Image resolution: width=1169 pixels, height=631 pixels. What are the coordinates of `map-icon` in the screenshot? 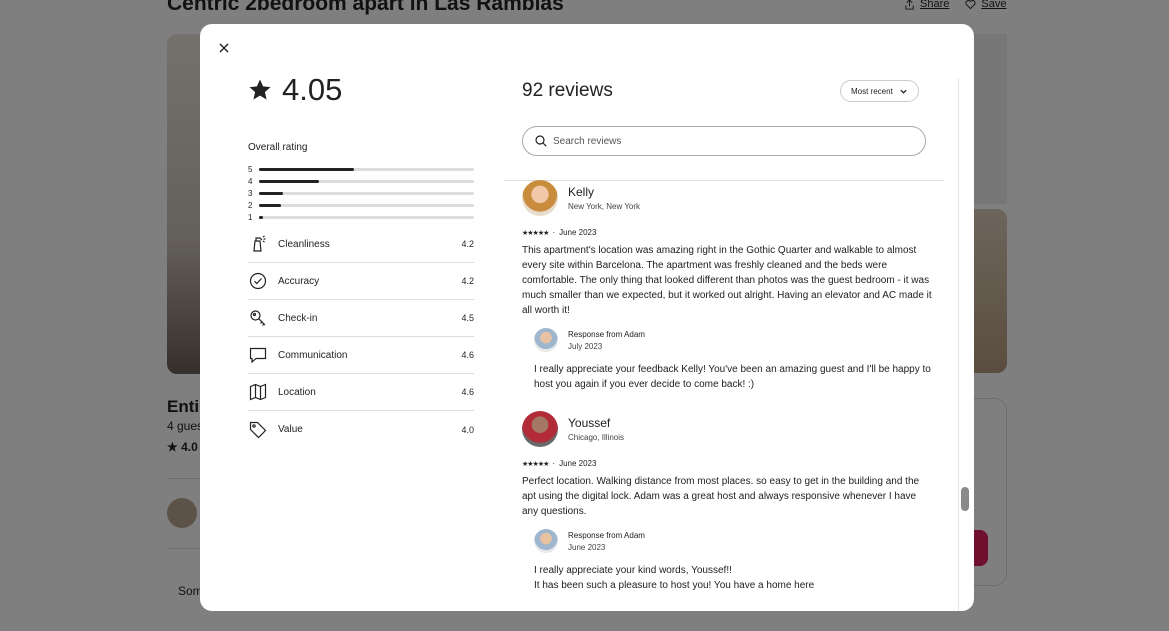 It's located at (258, 392).